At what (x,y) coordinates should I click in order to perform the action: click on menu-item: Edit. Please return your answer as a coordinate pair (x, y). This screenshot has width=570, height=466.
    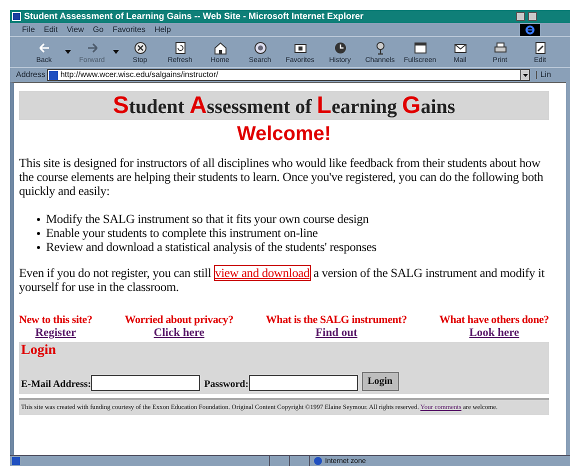
    Looking at the image, I should click on (51, 30).